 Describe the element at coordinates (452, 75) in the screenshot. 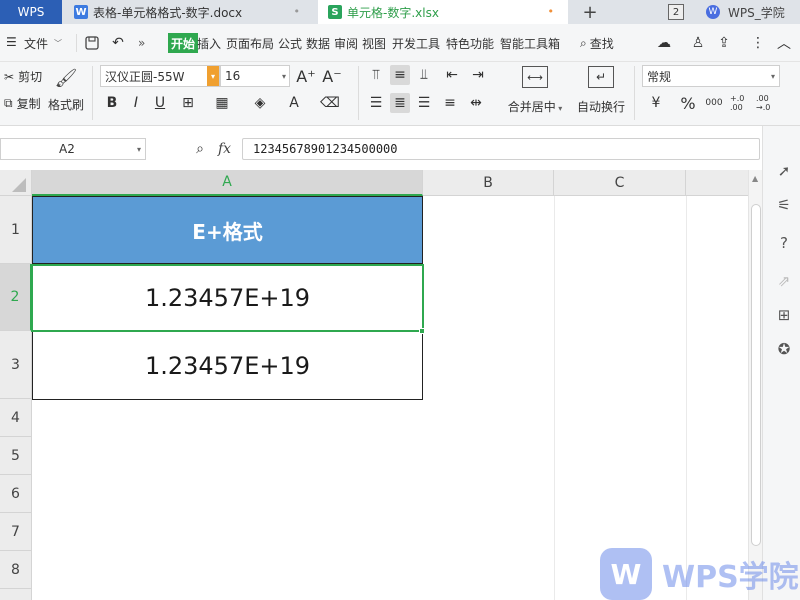

I see `decrease-indent-icon: ⇤` at that location.